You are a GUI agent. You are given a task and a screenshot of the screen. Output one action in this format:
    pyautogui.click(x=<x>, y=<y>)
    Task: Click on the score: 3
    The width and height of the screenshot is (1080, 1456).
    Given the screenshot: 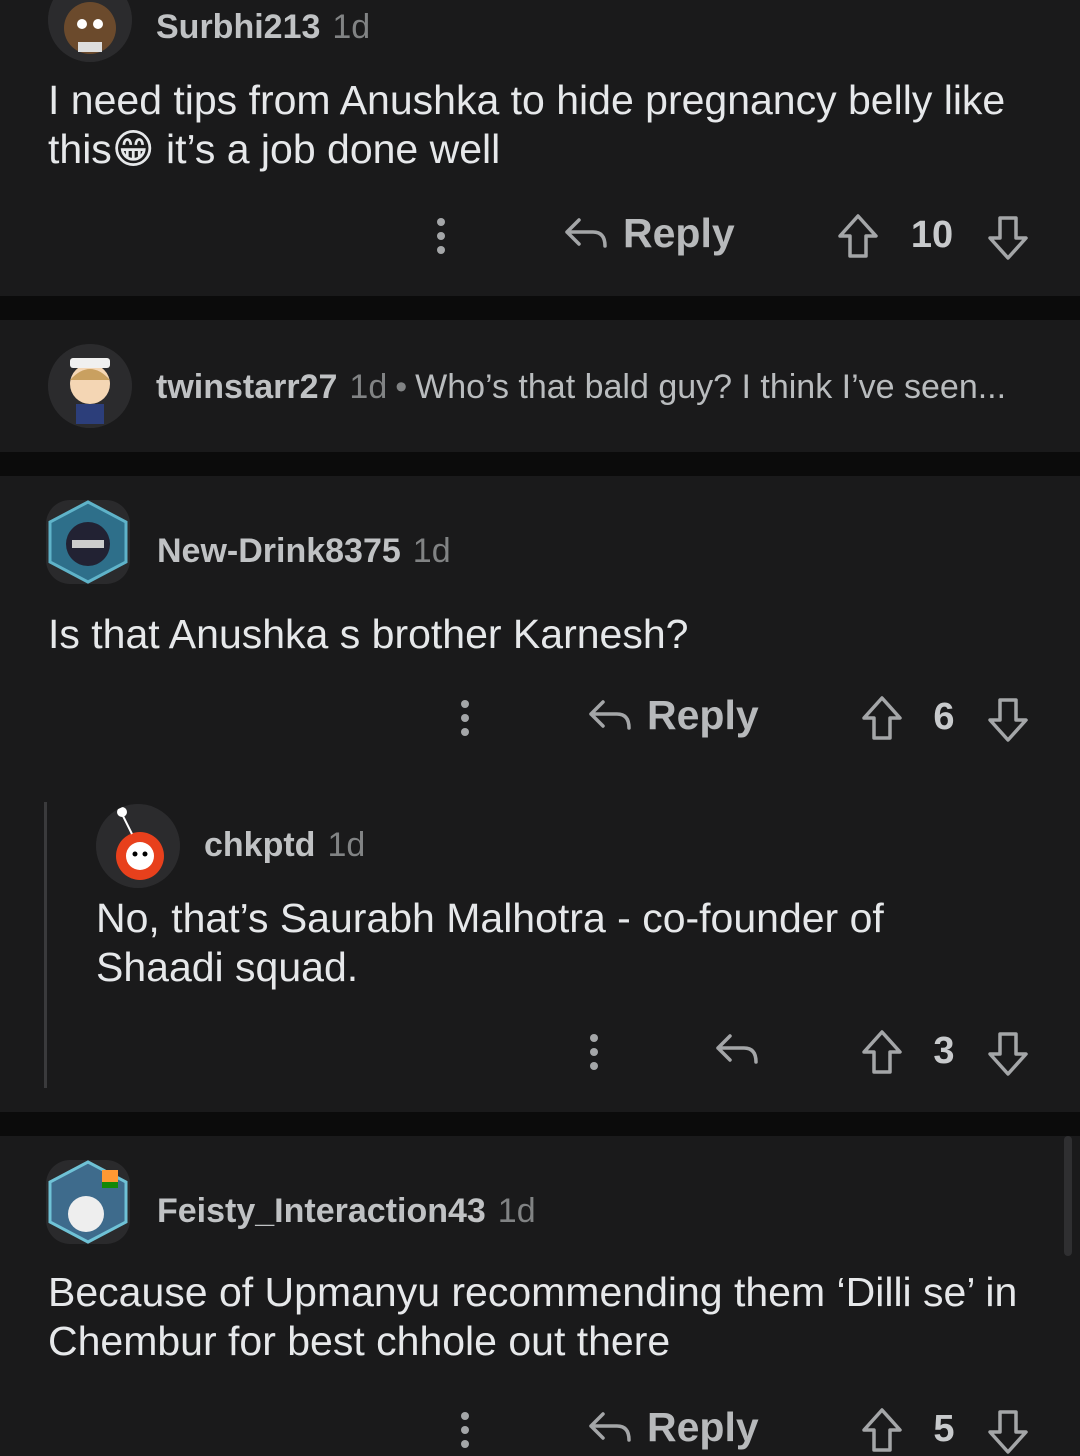 What is the action you would take?
    pyautogui.click(x=944, y=1051)
    